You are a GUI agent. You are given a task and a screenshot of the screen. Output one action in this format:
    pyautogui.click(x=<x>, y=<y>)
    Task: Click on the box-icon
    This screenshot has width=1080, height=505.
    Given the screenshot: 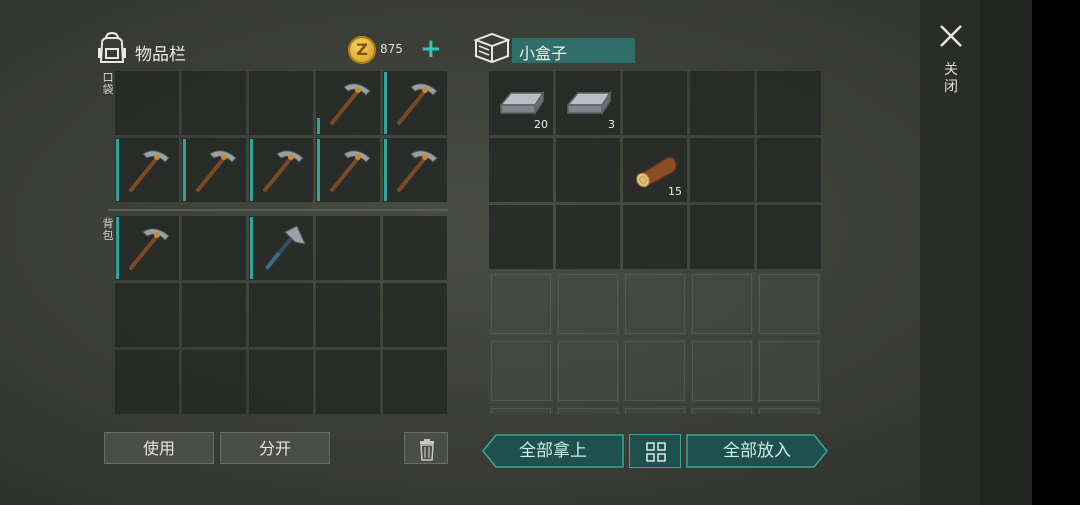 What is the action you would take?
    pyautogui.click(x=492, y=48)
    